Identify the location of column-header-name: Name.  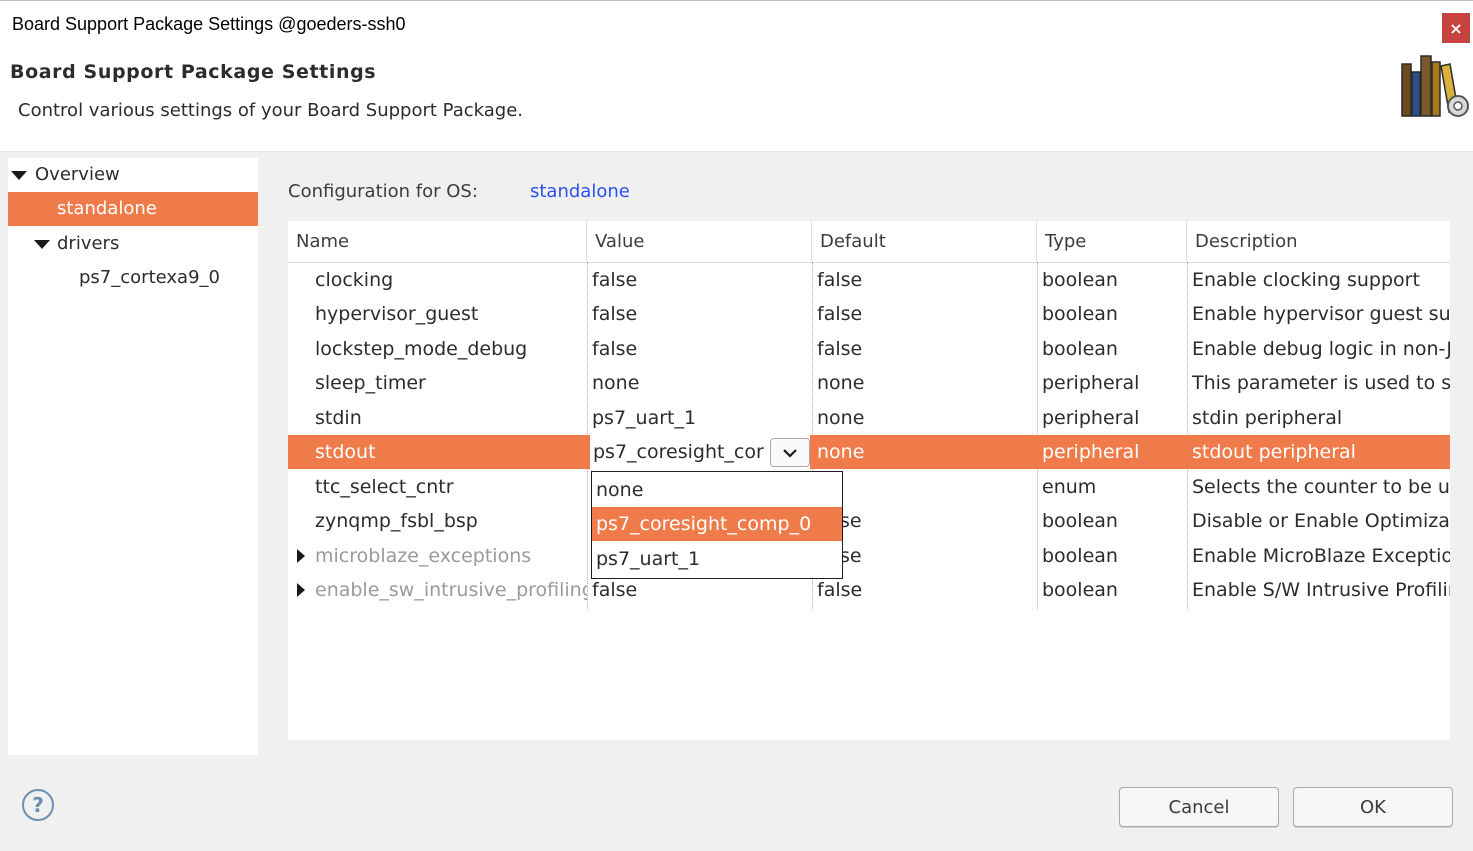
(437, 241).